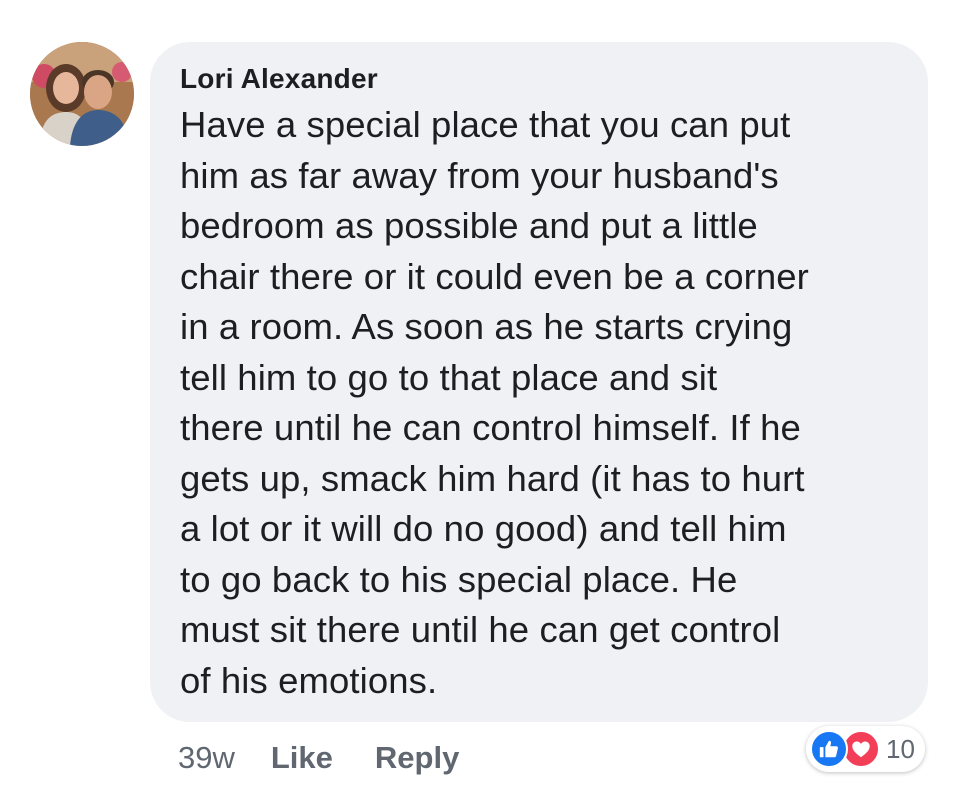 The height and width of the screenshot is (798, 960). Describe the element at coordinates (417, 758) in the screenshot. I see `reply-button: Reply` at that location.